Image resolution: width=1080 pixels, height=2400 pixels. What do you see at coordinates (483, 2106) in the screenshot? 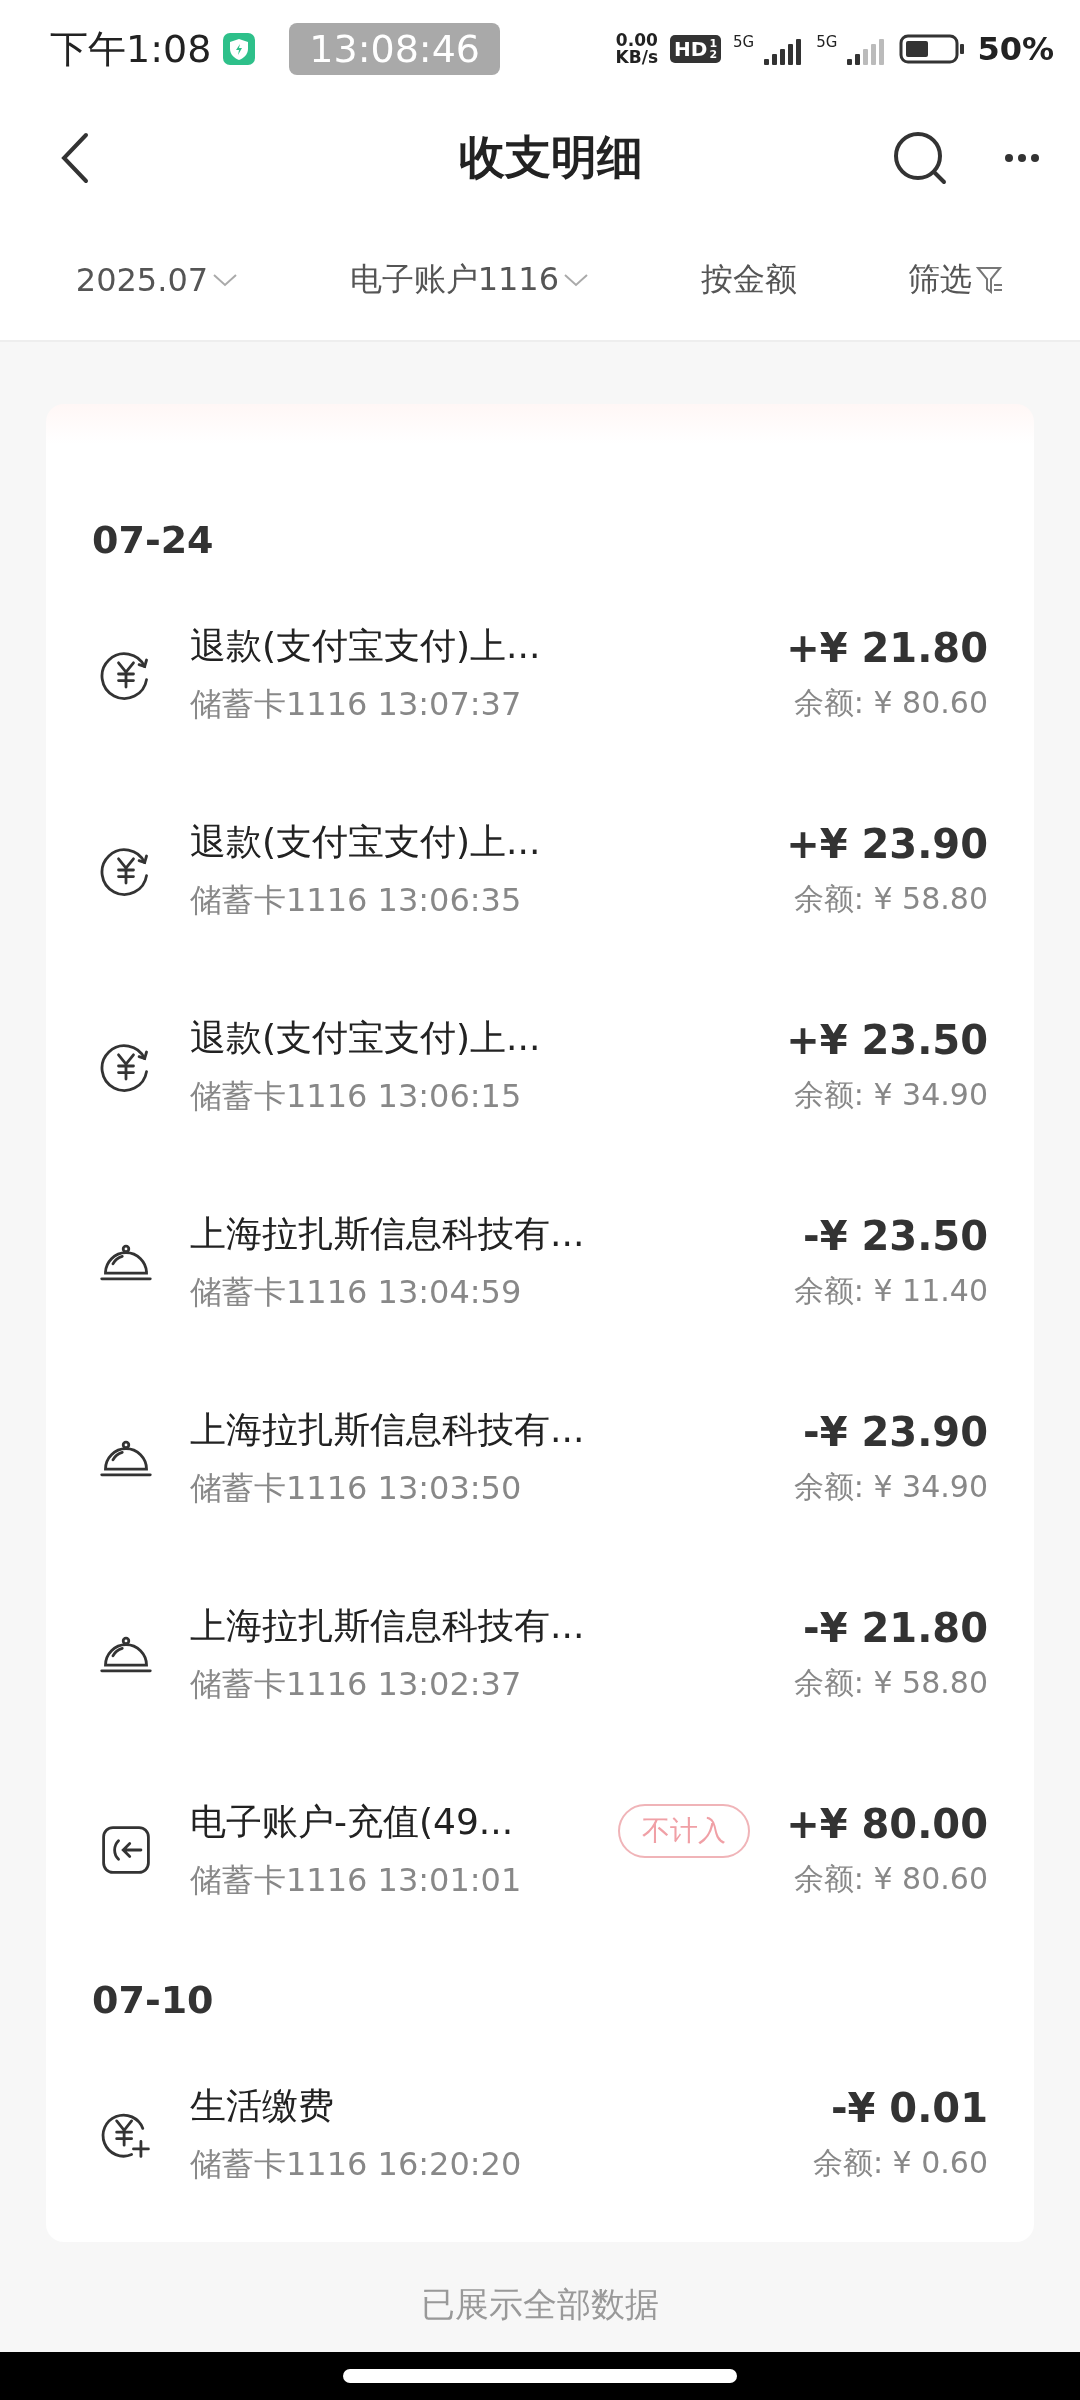
I see `transaction-title: 生活缴费` at bounding box center [483, 2106].